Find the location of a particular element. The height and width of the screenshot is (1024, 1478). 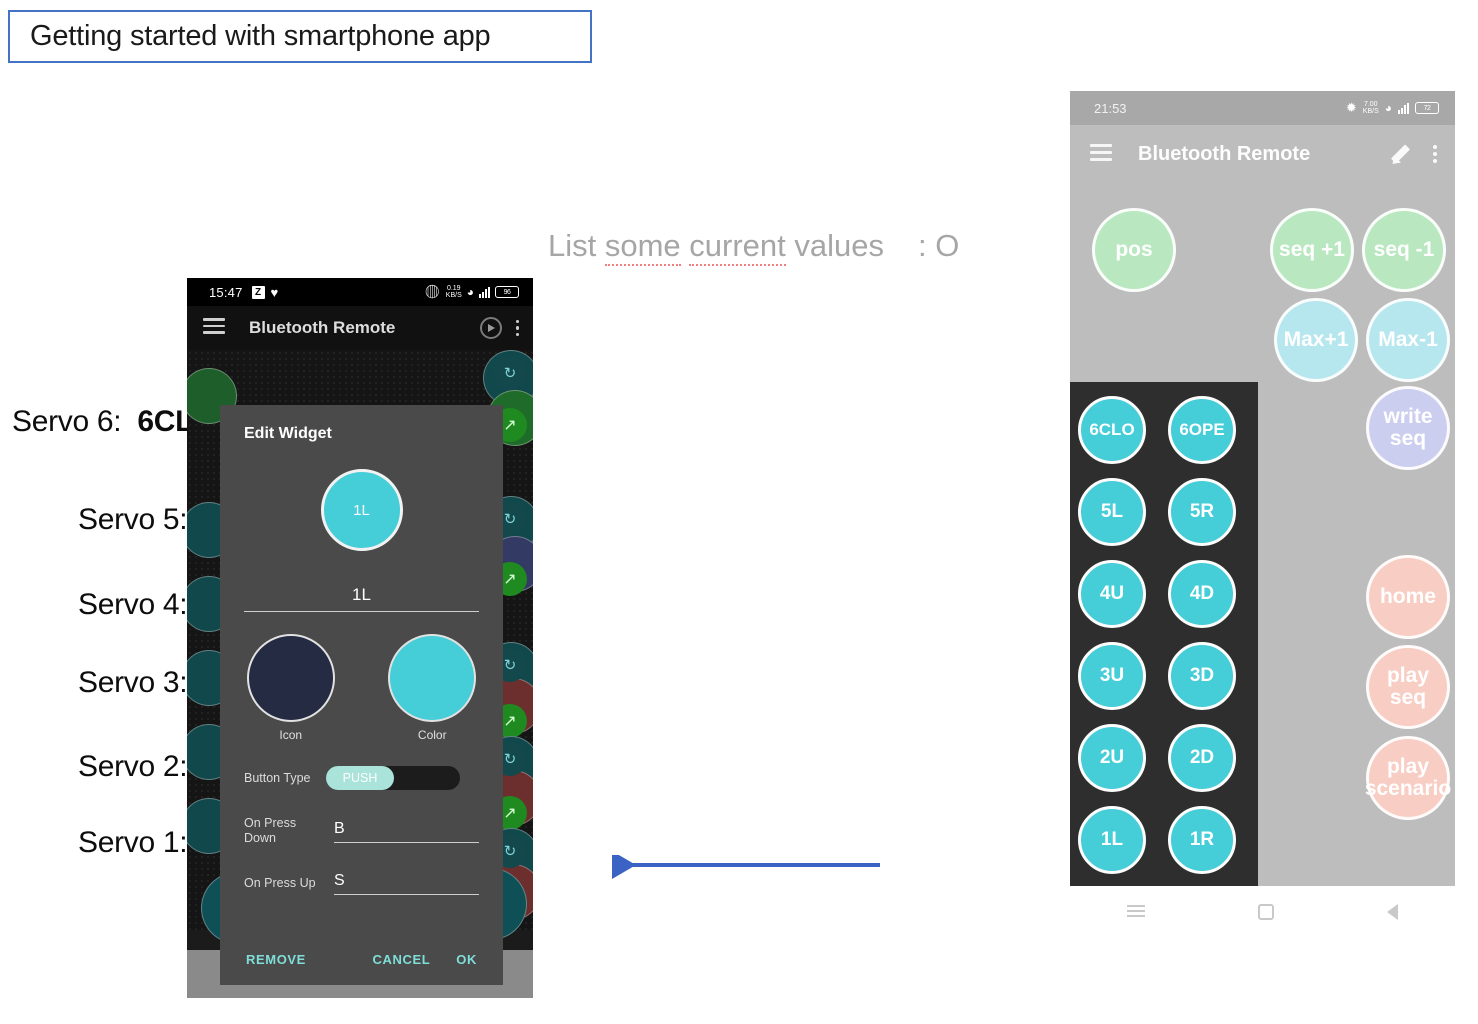

pencil-icon is located at coordinates (1399, 155).